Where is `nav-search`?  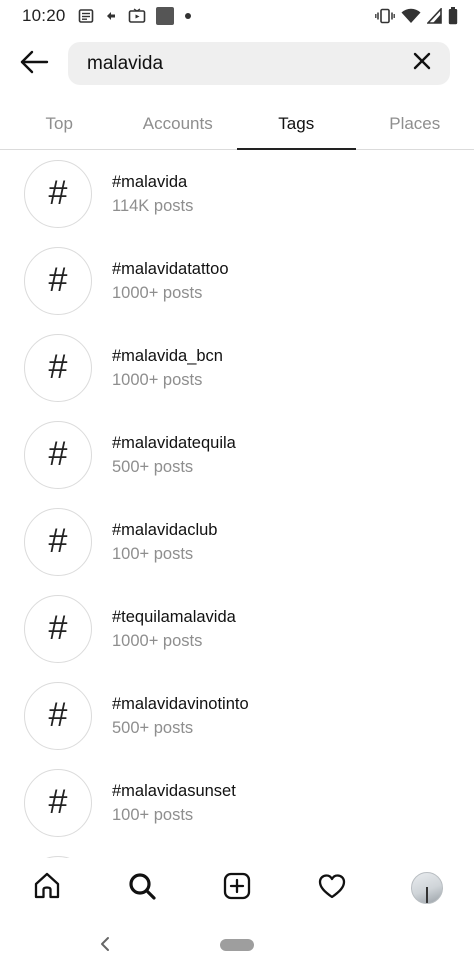 nav-search is located at coordinates (142, 888).